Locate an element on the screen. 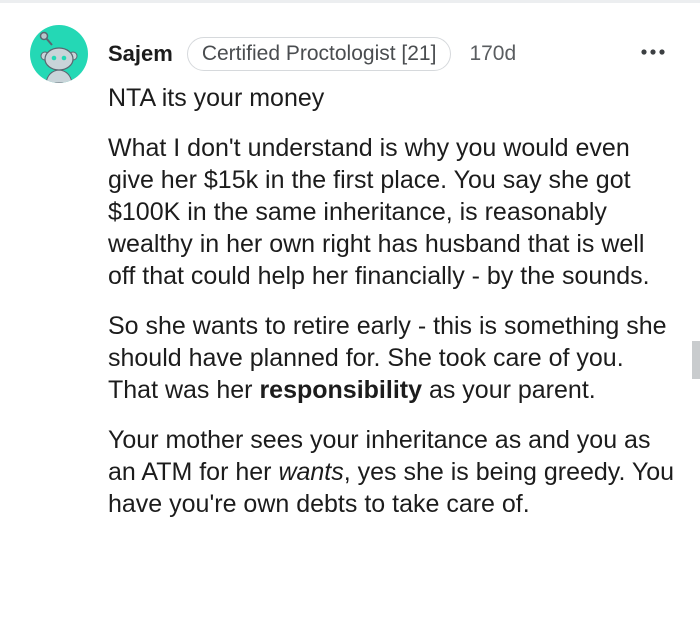 The width and height of the screenshot is (700, 639). user-flair: Certified Proctologist [21] is located at coordinates (319, 54).